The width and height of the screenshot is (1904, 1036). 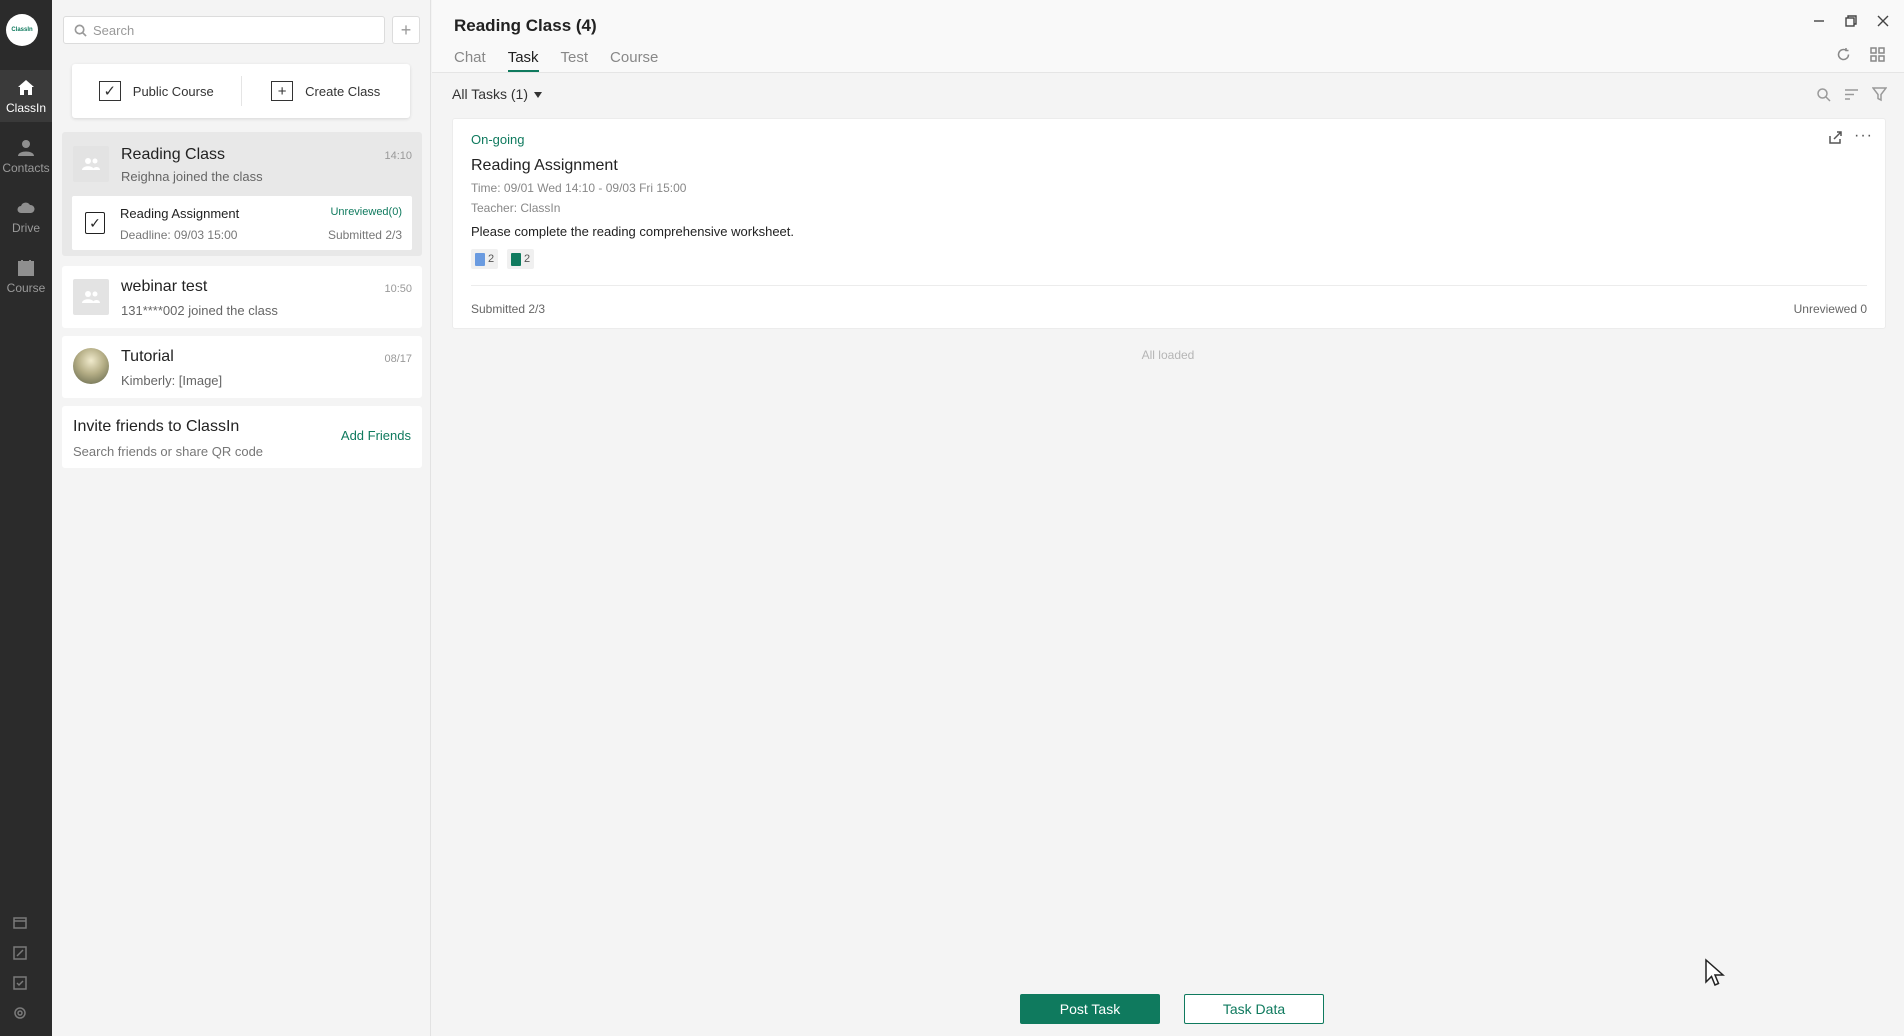 What do you see at coordinates (1830, 309) in the screenshot?
I see `task-unreviewed: Unreviewed 0` at bounding box center [1830, 309].